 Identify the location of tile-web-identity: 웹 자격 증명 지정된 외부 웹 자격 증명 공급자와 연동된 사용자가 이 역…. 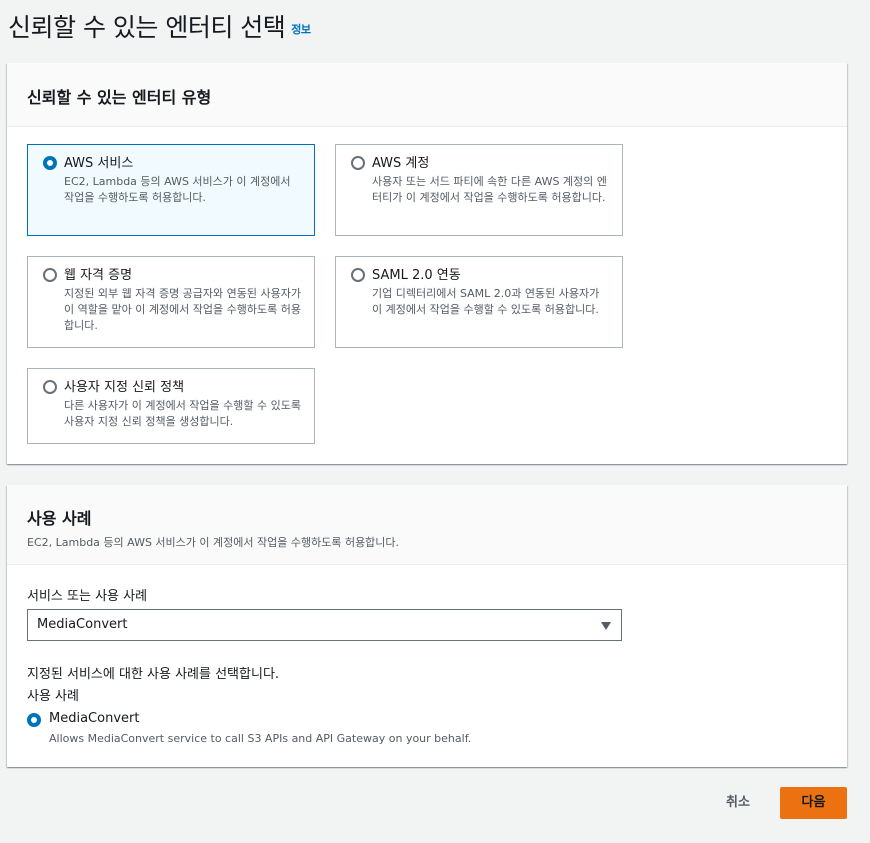
(171, 302).